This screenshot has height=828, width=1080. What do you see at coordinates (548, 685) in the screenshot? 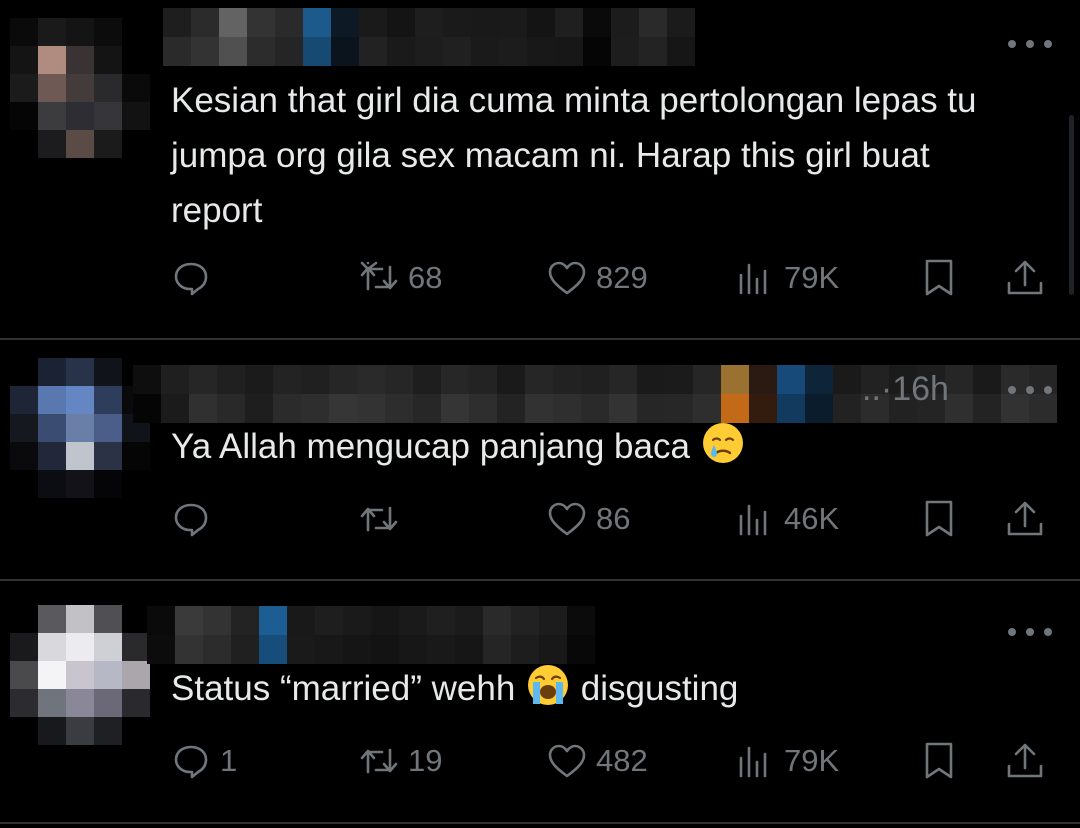
I see `loudly-crying-face-icon` at bounding box center [548, 685].